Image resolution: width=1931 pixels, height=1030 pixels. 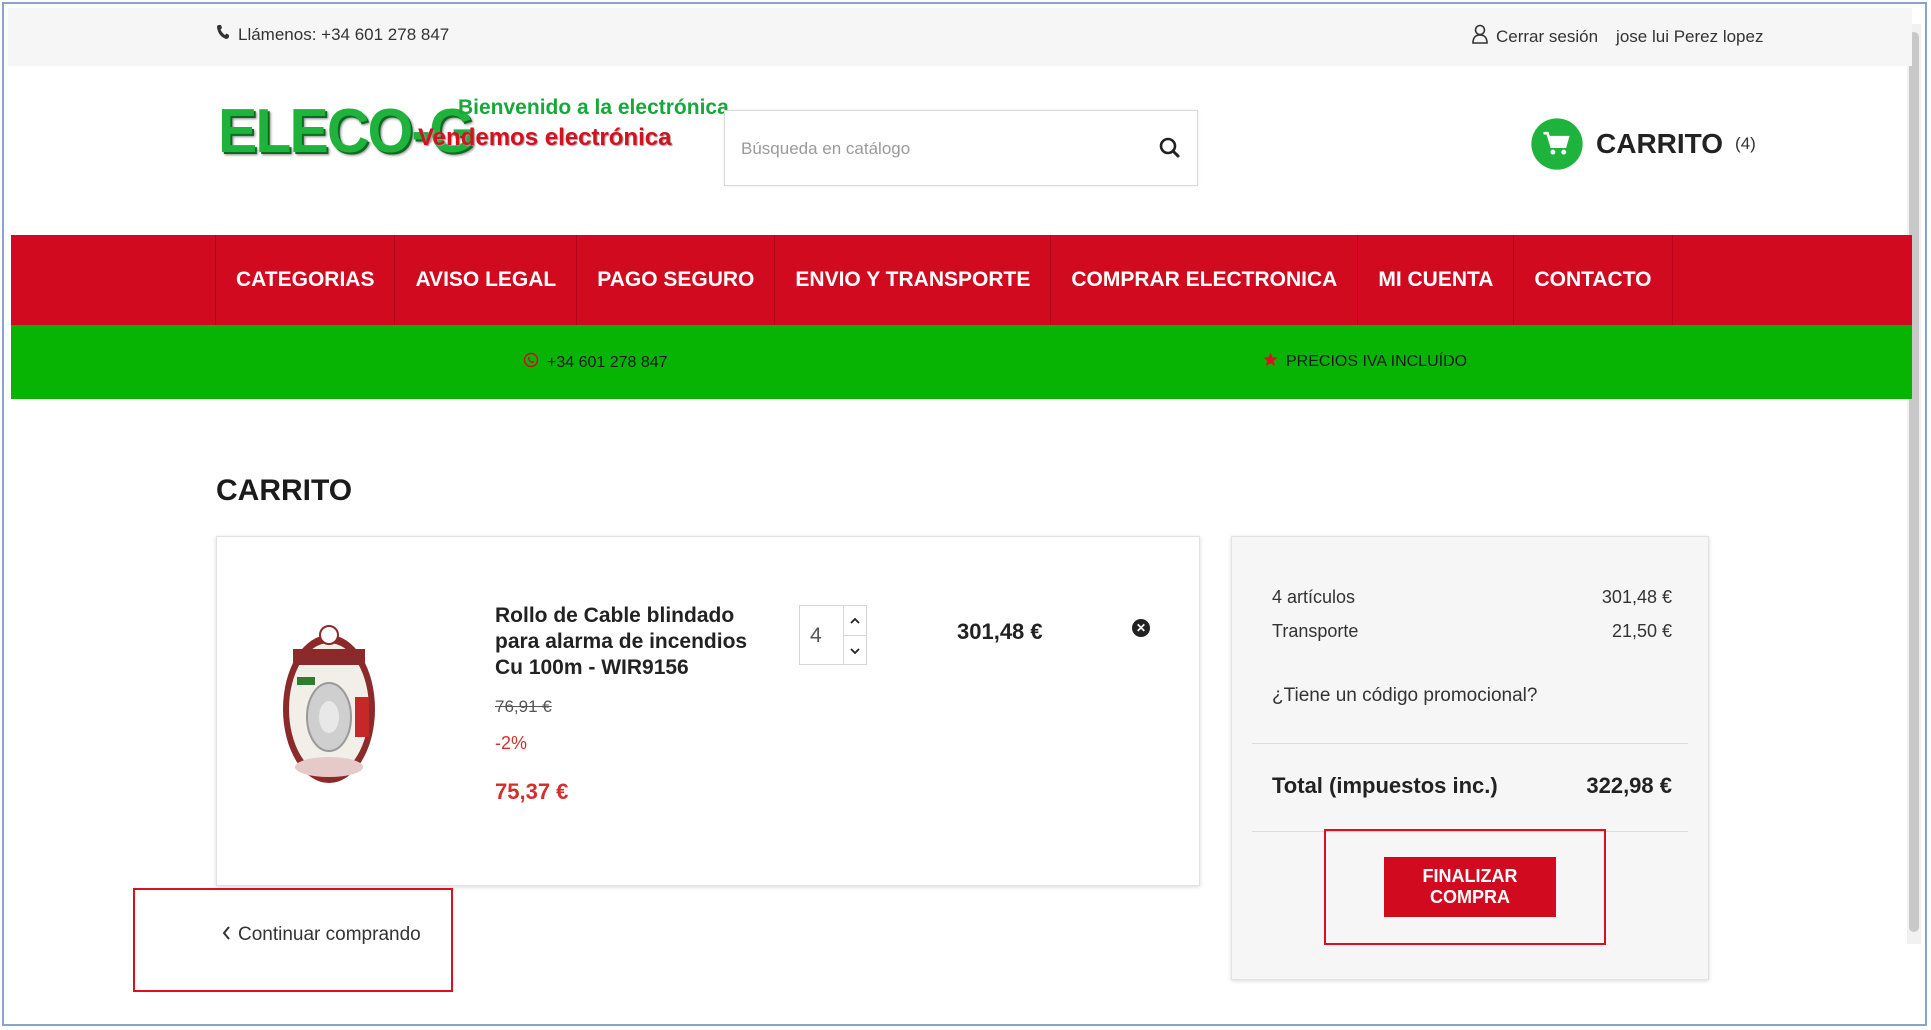 What do you see at coordinates (329, 934) in the screenshot?
I see `continue-shopping-label: Continuar comprando` at bounding box center [329, 934].